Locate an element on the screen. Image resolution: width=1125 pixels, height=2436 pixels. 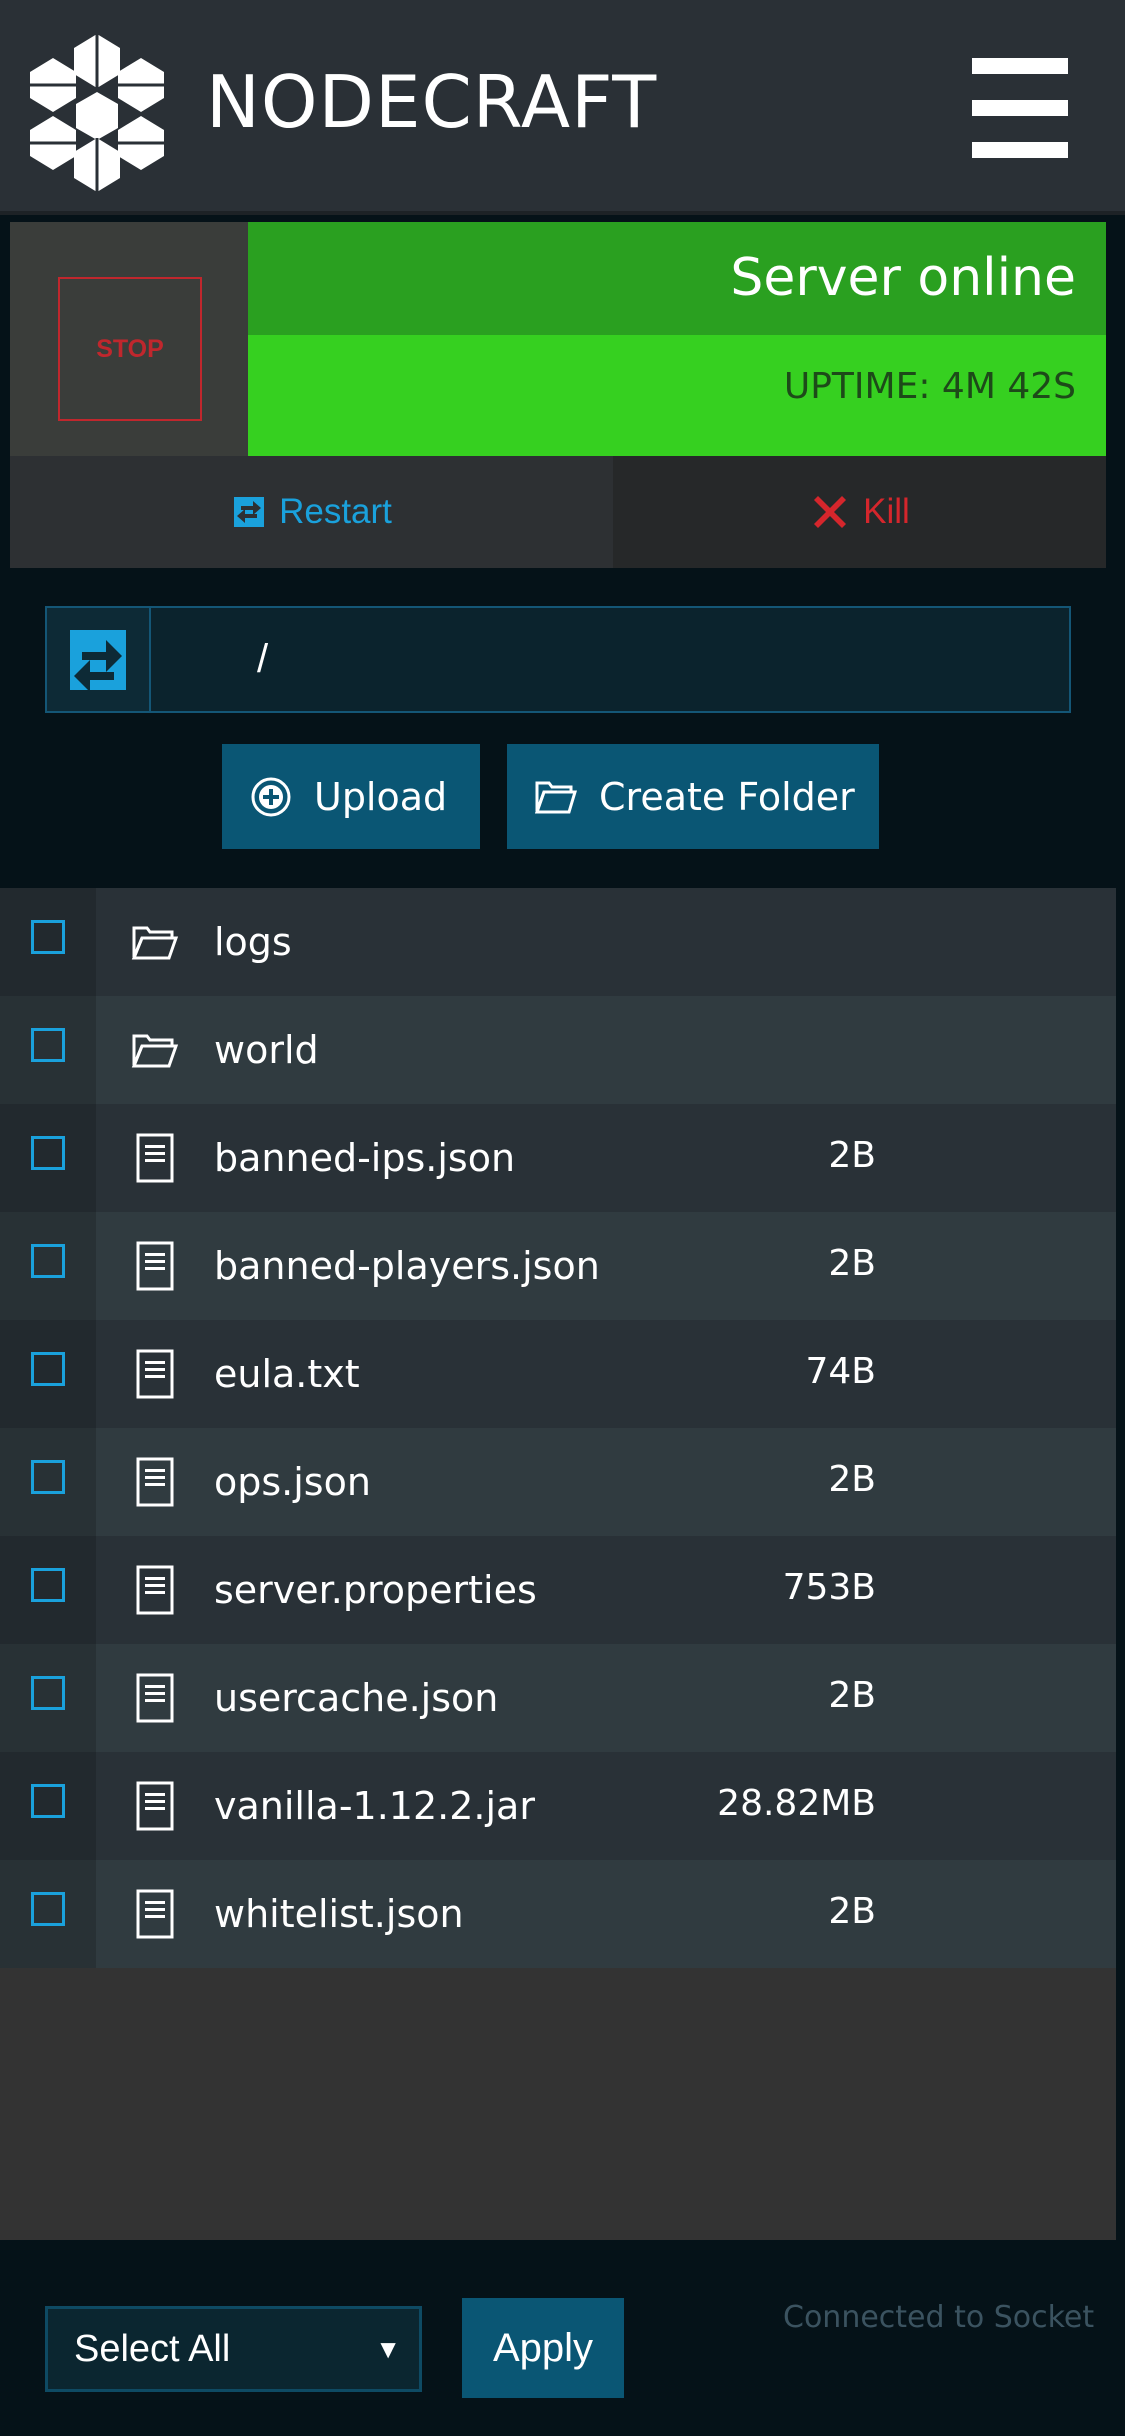
refresh-path-button is located at coordinates (99, 659).